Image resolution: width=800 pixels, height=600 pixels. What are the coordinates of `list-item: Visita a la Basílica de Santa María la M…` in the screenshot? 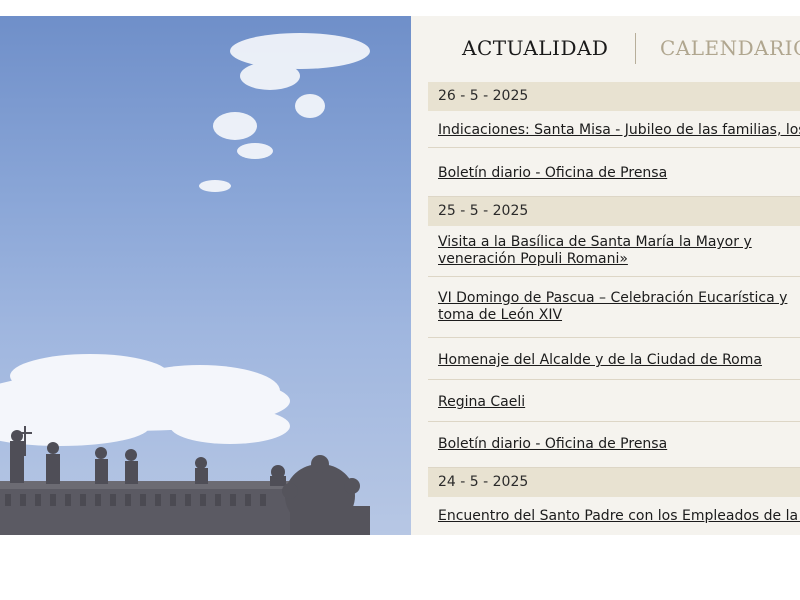 It's located at (614, 251).